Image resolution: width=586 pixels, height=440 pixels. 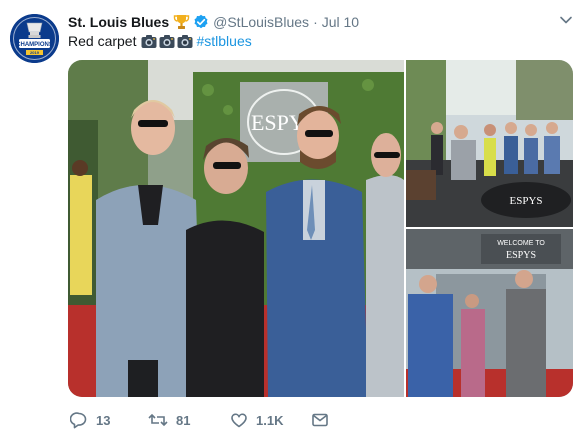 I want to click on champions-logo: CHAMPIONS 2019, so click(x=34, y=38).